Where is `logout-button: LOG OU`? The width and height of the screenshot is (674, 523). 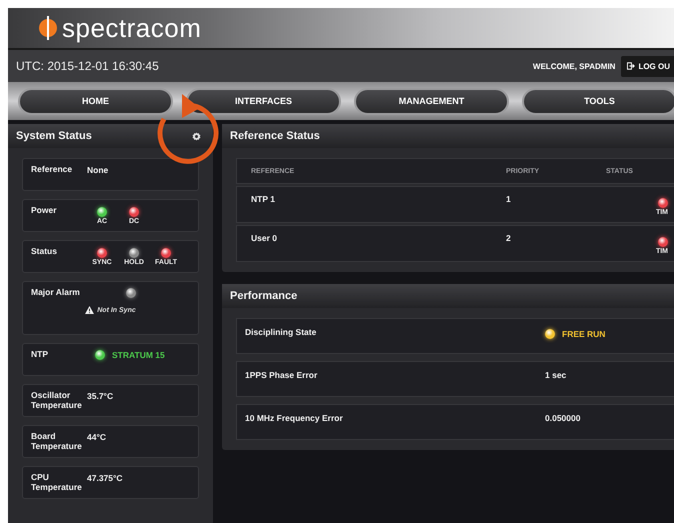 logout-button: LOG OU is located at coordinates (647, 66).